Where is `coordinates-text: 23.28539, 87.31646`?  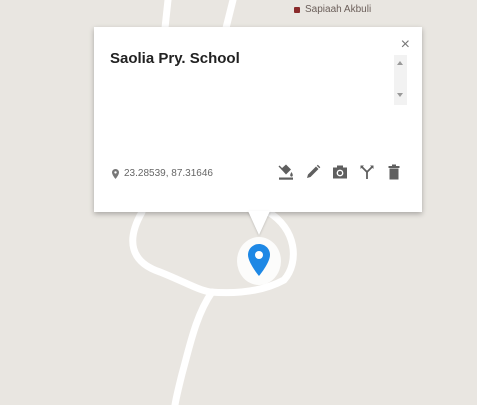
coordinates-text: 23.28539, 87.31646 is located at coordinates (168, 173).